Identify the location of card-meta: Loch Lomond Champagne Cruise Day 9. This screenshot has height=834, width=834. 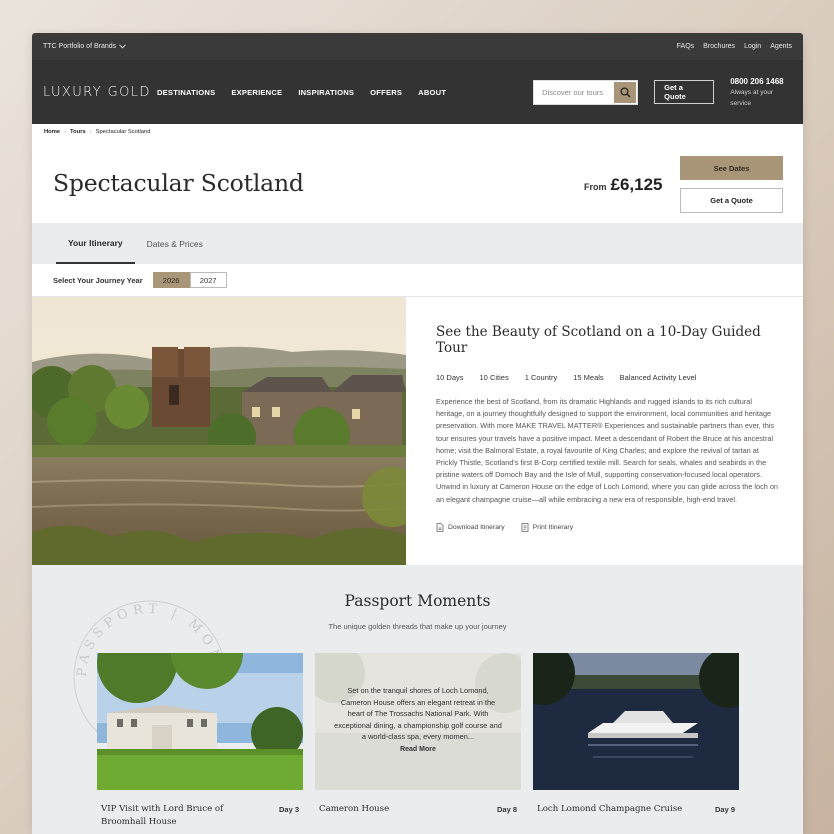
(636, 809).